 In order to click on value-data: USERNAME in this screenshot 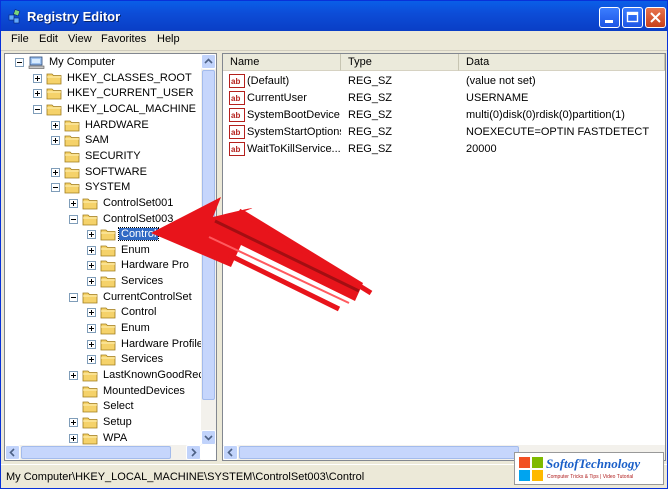, I will do `click(497, 98)`.